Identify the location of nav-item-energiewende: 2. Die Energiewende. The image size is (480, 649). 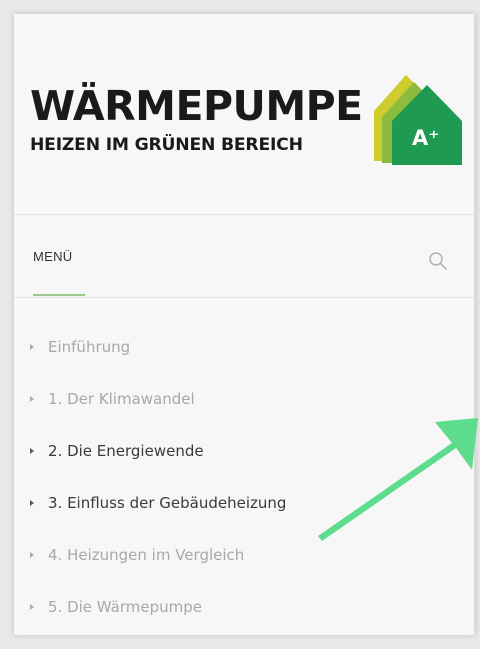
(117, 451).